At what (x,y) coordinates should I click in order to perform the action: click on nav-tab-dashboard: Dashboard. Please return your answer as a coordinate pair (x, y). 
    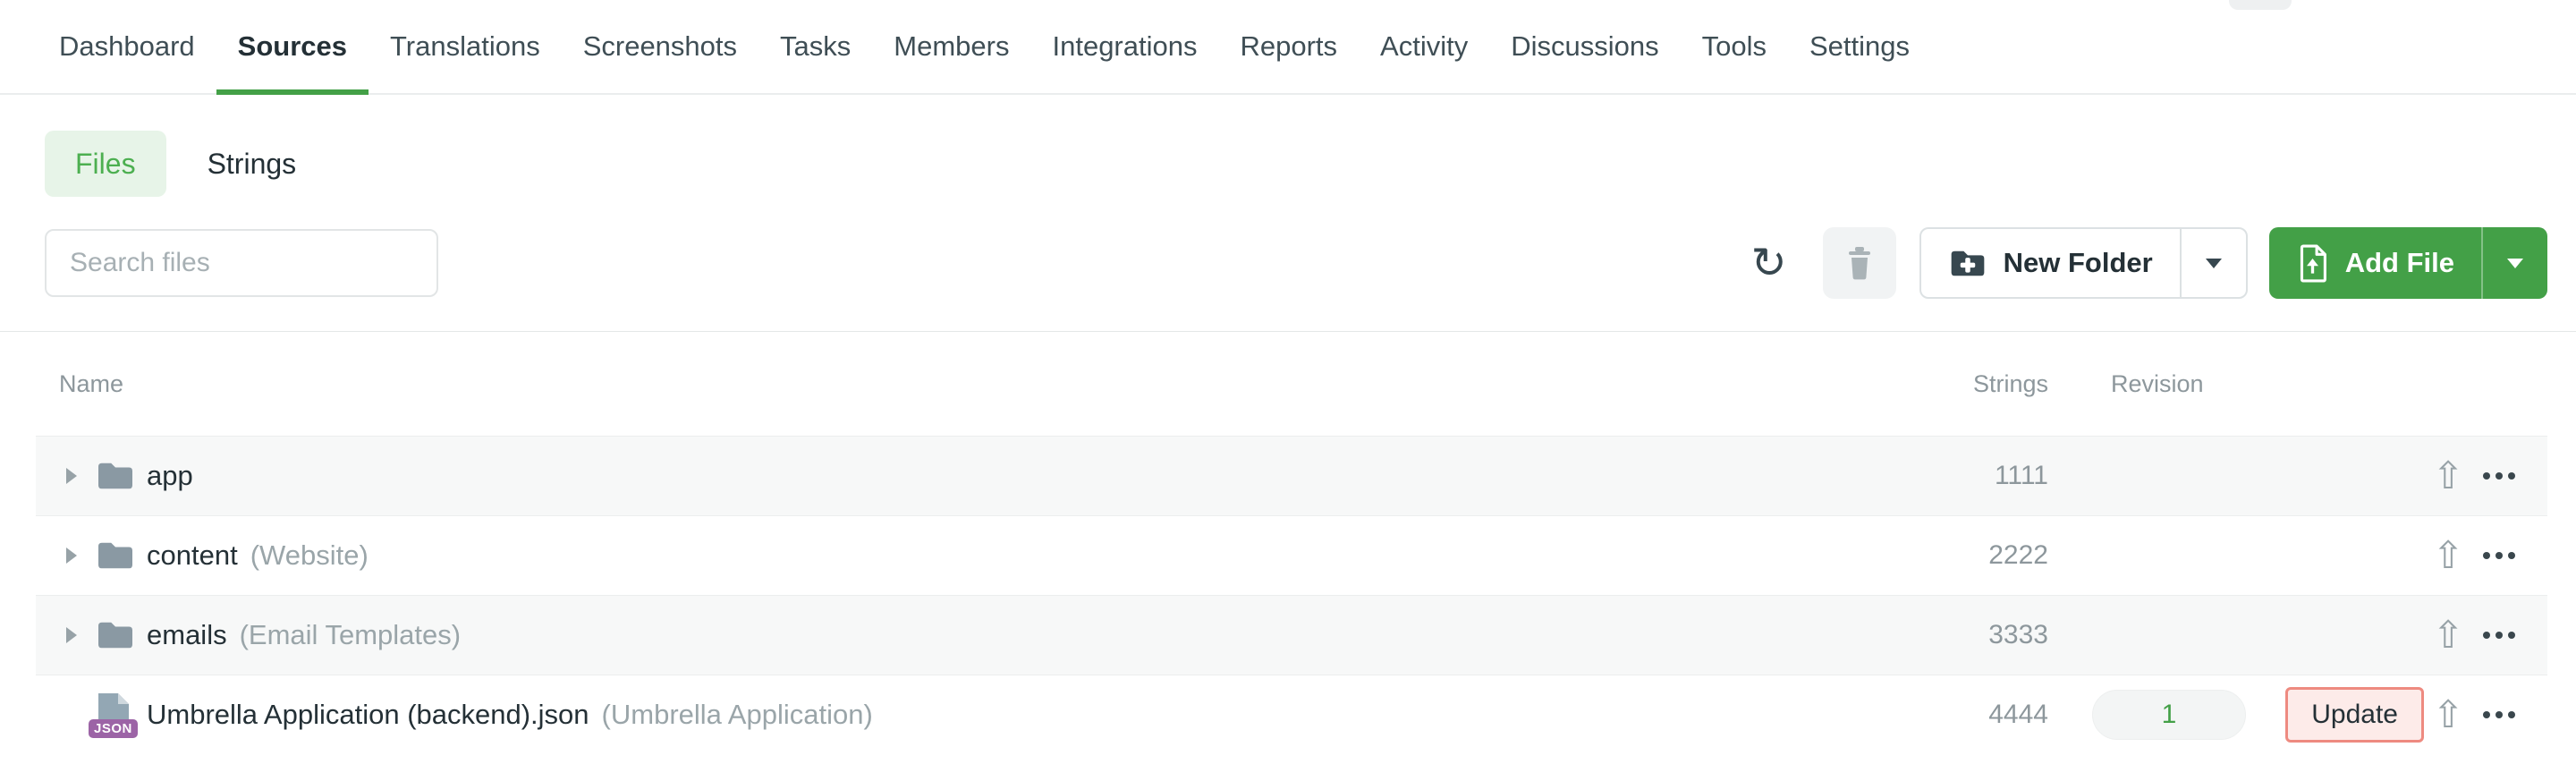
    Looking at the image, I should click on (127, 46).